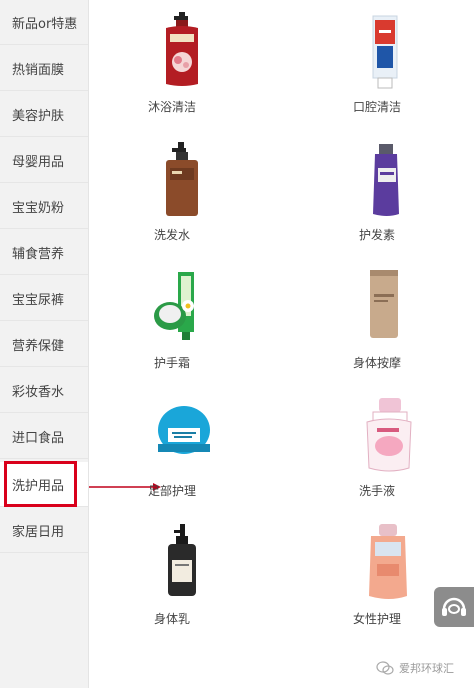 The width and height of the screenshot is (474, 688). I want to click on product-label: 护发素, so click(376, 235).